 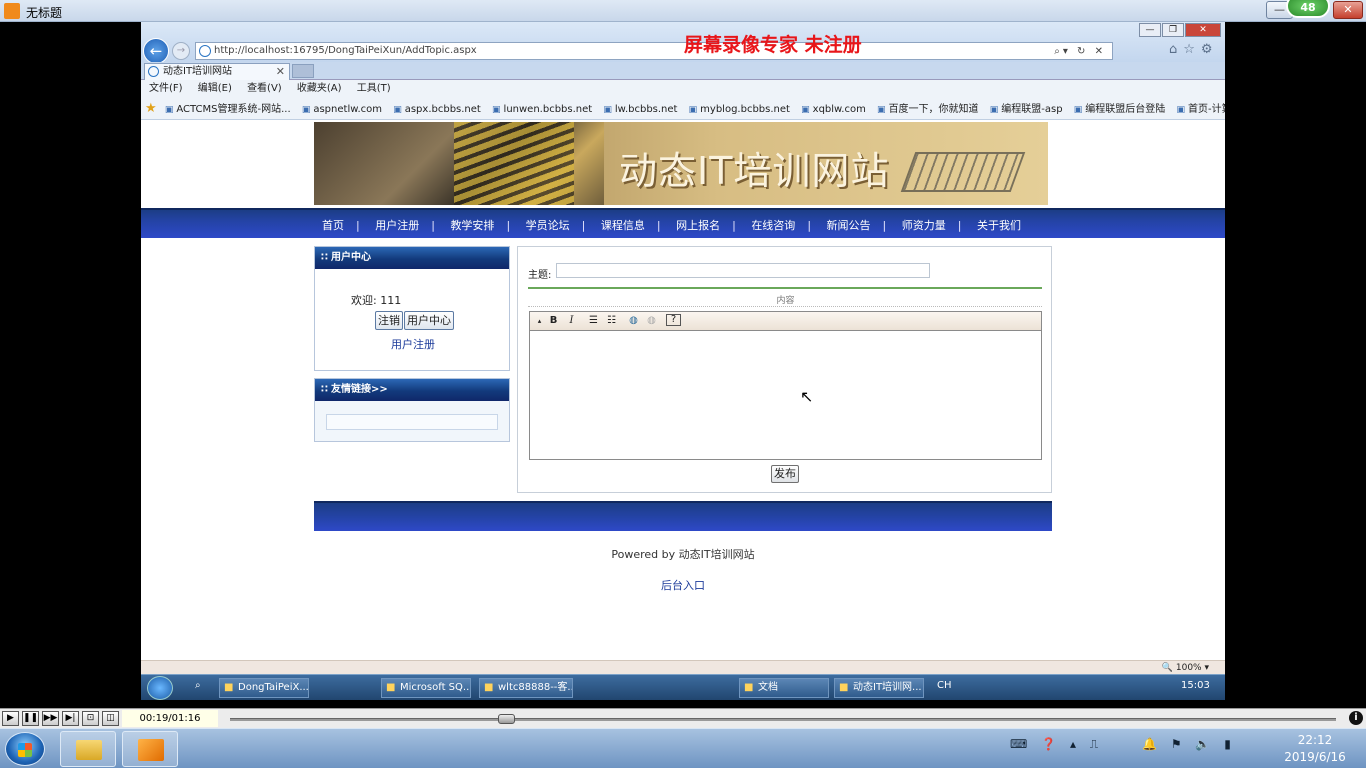 I want to click on pause-icon: ❚❚, so click(x=30, y=718).